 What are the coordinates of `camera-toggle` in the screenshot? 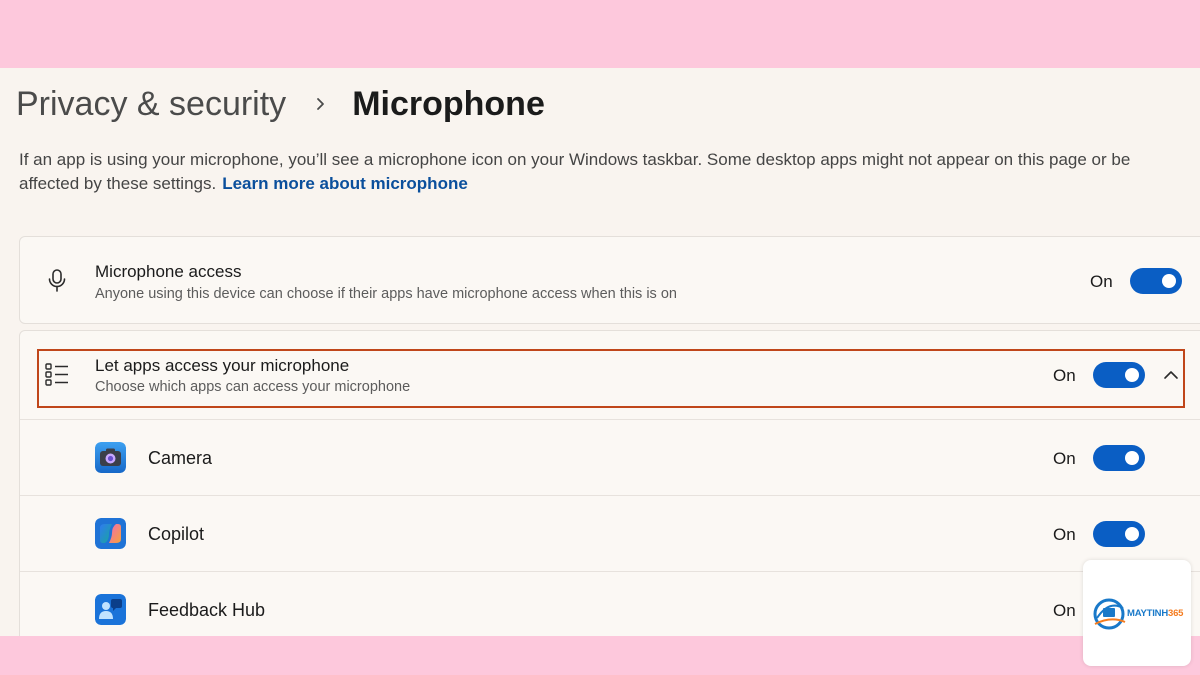 It's located at (1119, 458).